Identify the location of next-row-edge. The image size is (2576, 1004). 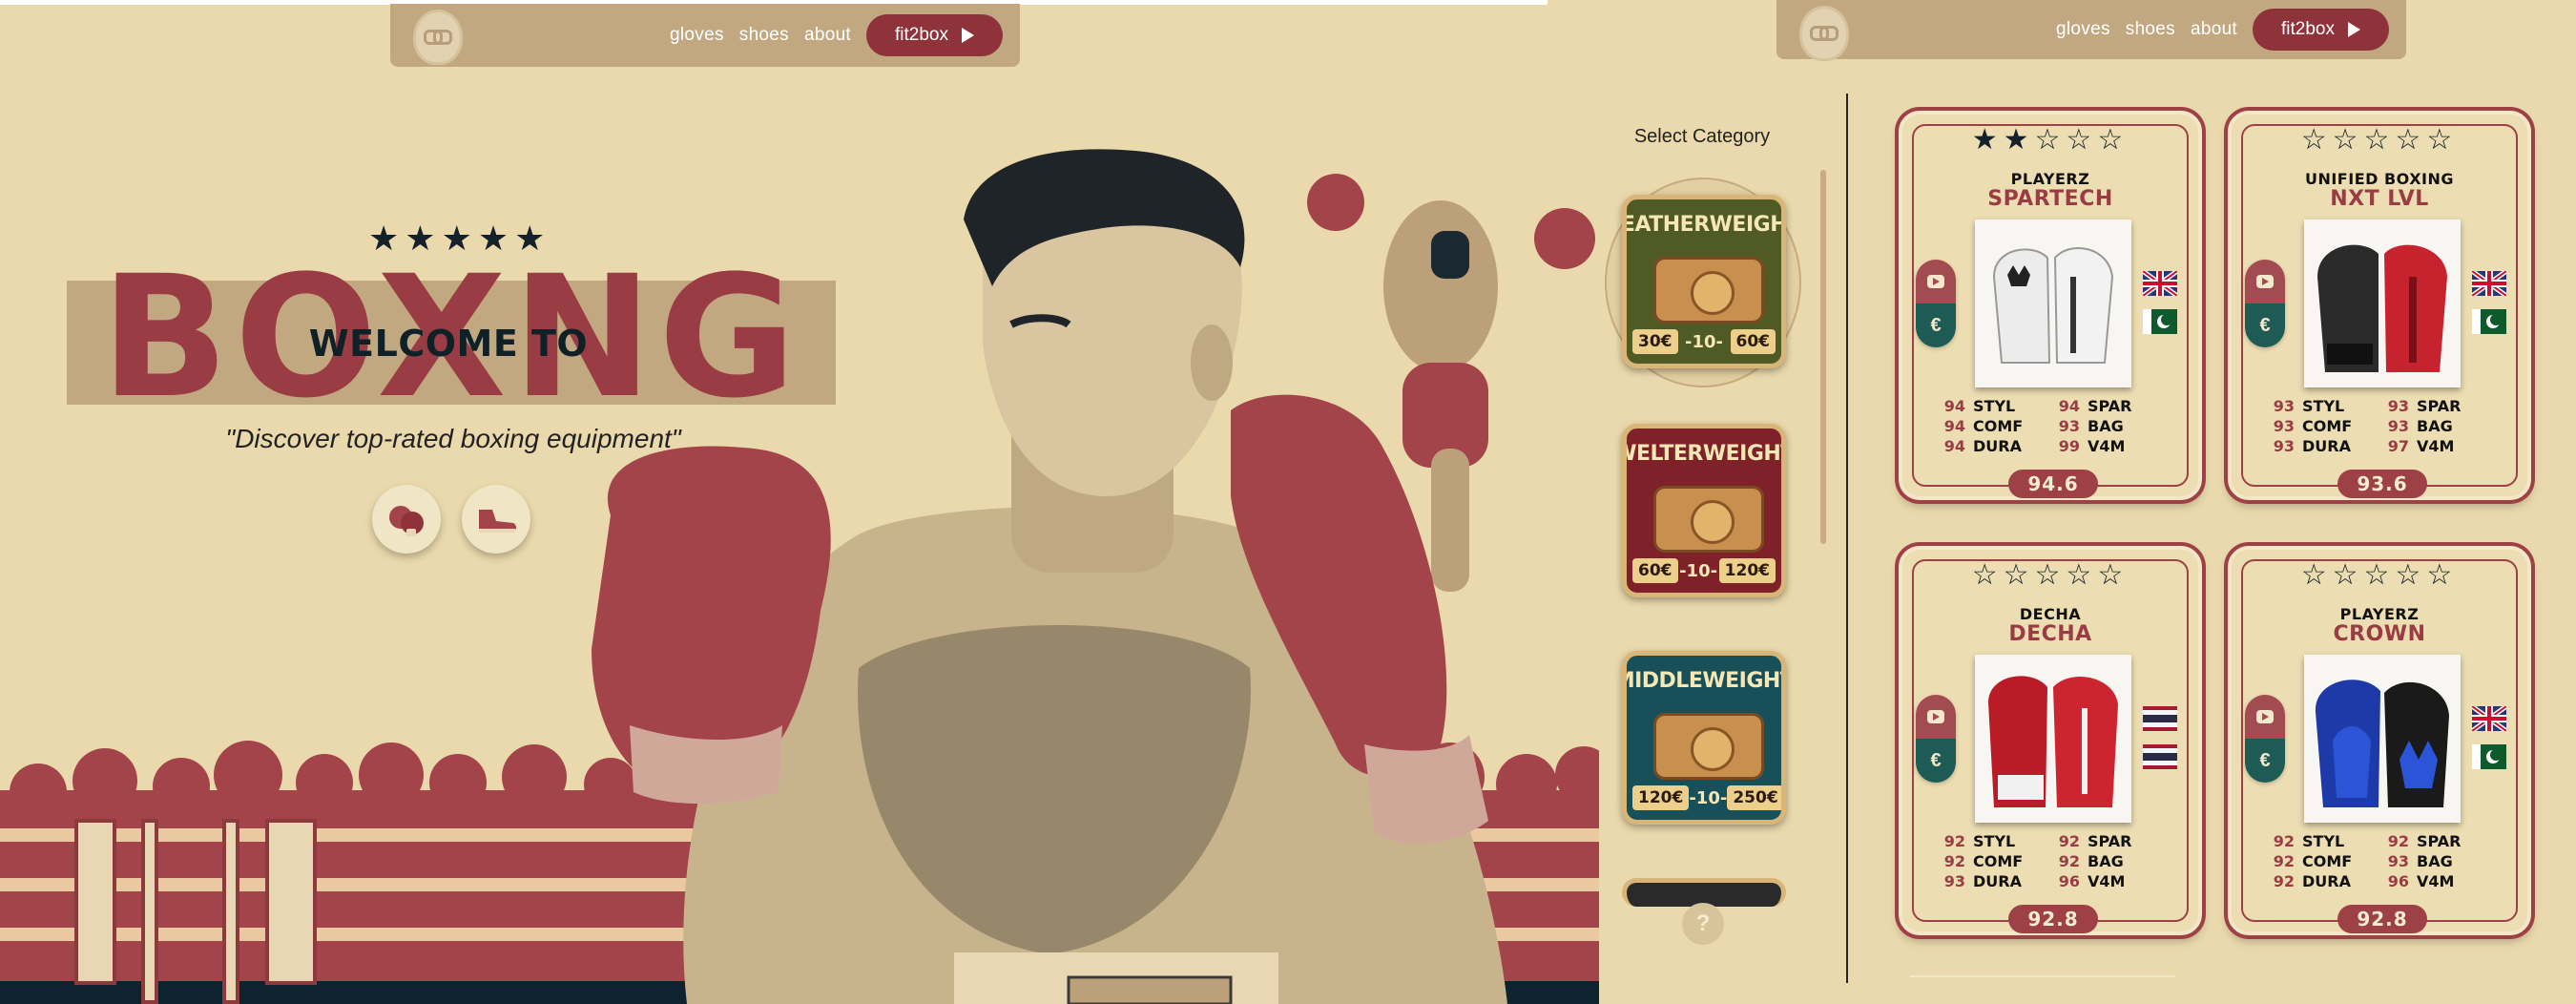
(2042, 976).